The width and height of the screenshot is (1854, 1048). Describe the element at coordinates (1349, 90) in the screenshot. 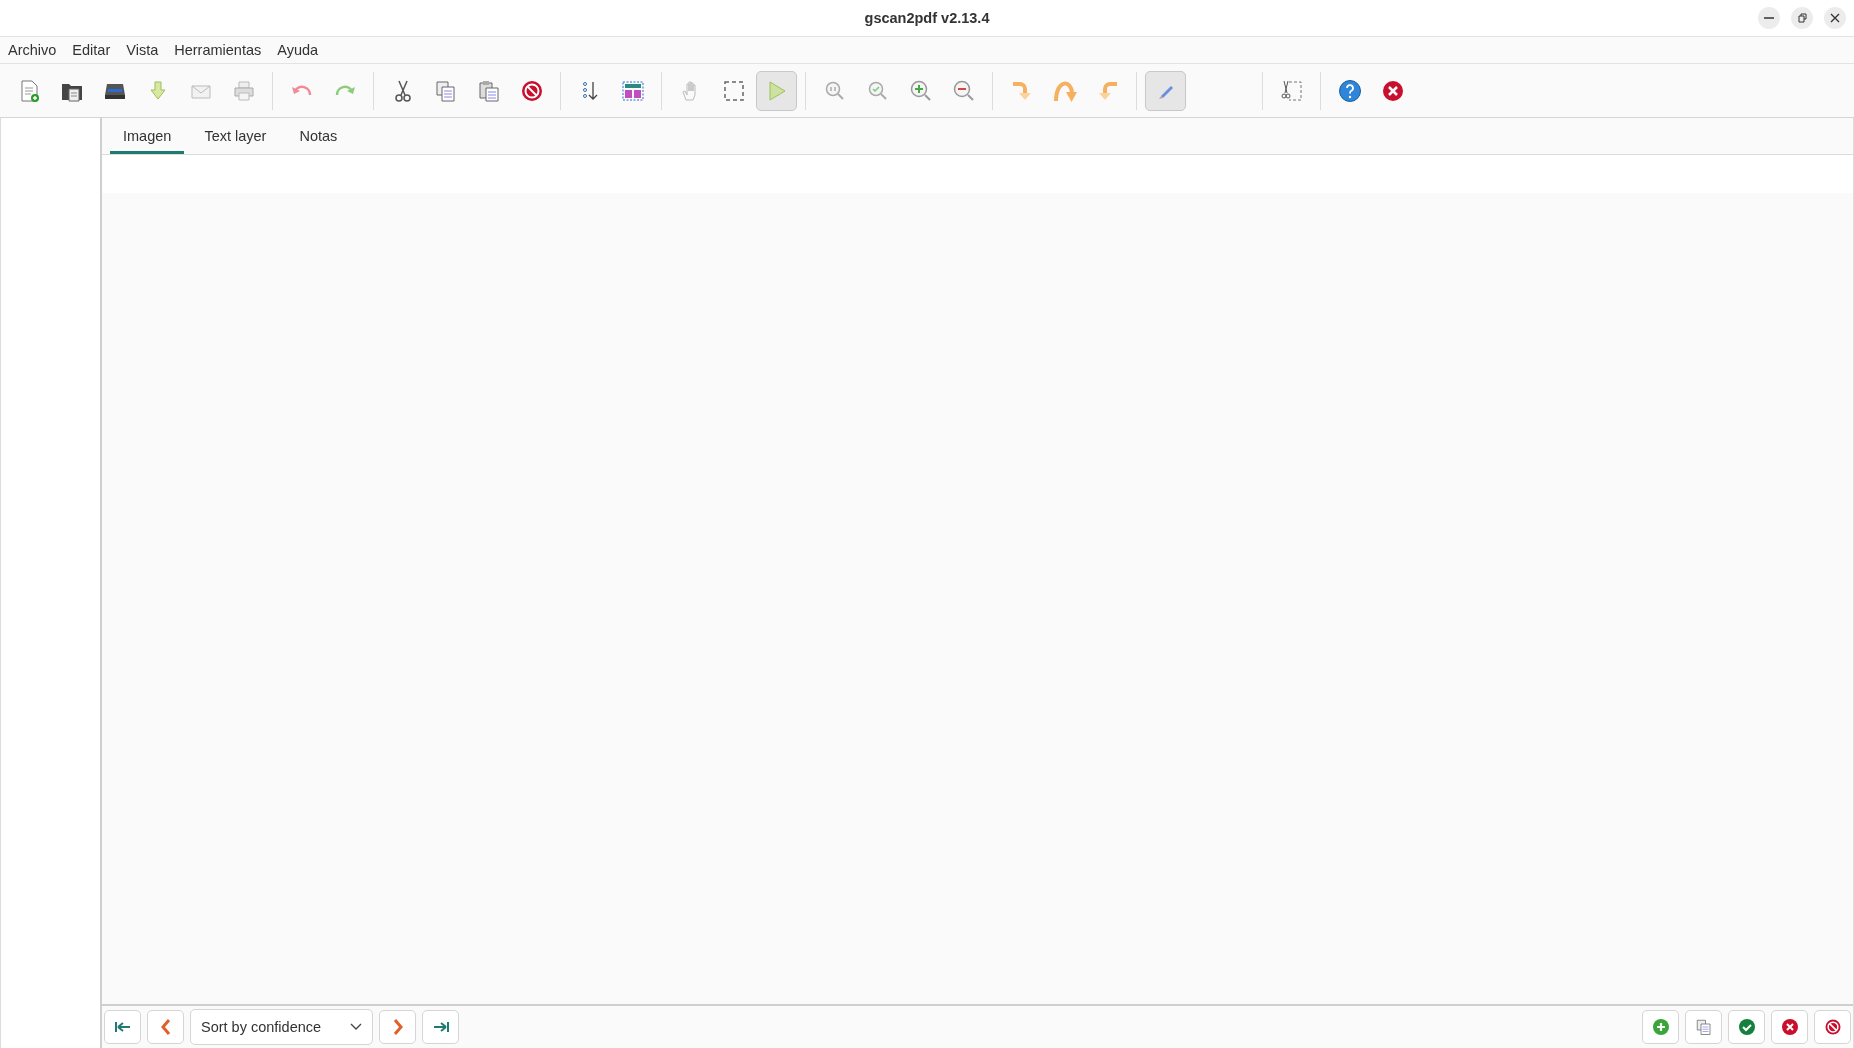

I see `help-icon` at that location.